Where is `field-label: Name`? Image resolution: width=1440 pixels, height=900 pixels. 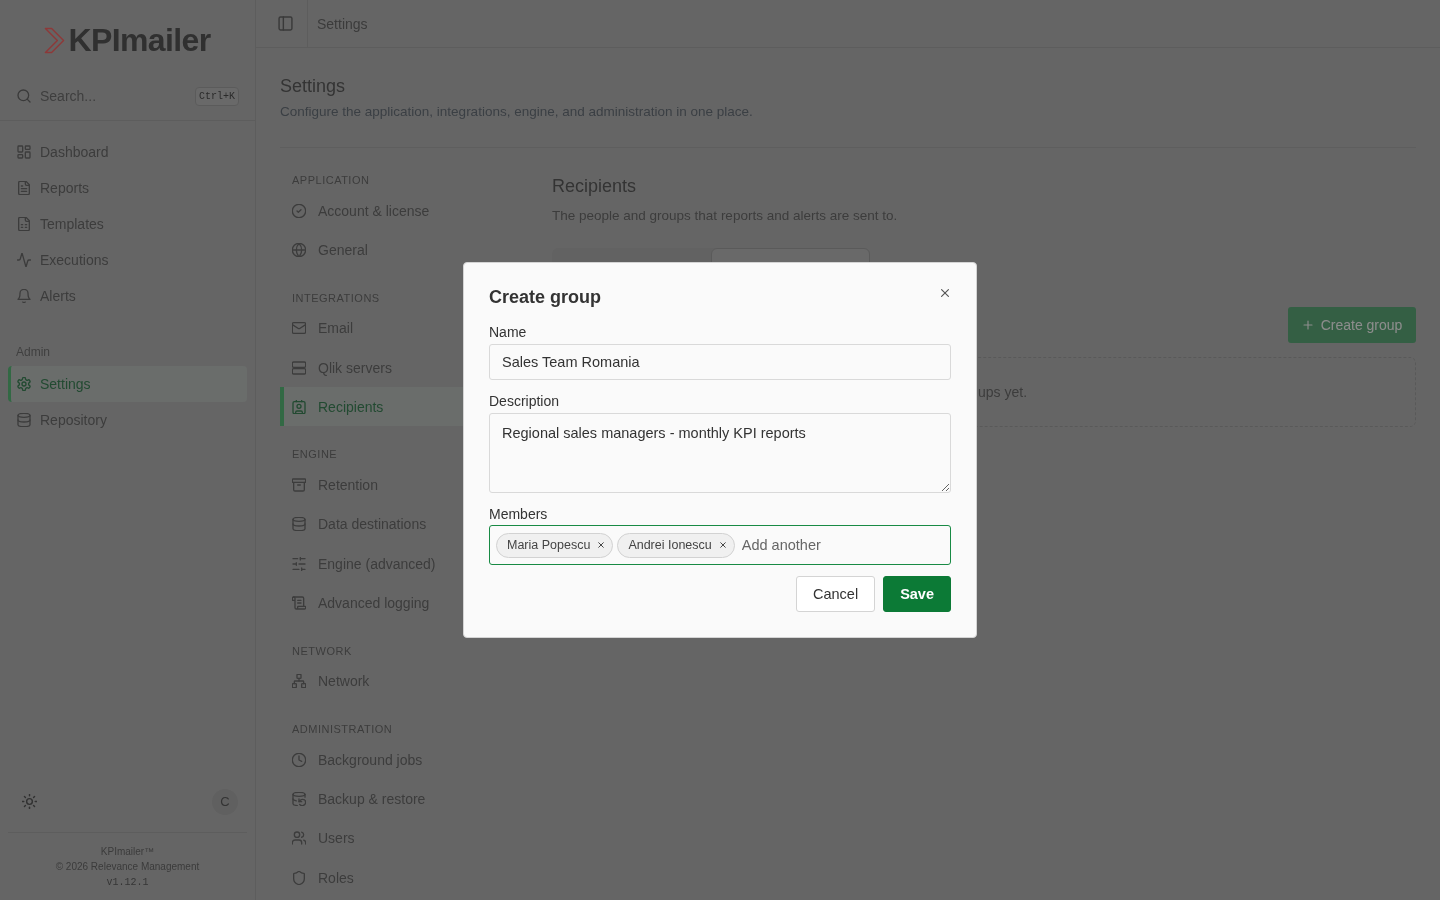
field-label: Name is located at coordinates (508, 332).